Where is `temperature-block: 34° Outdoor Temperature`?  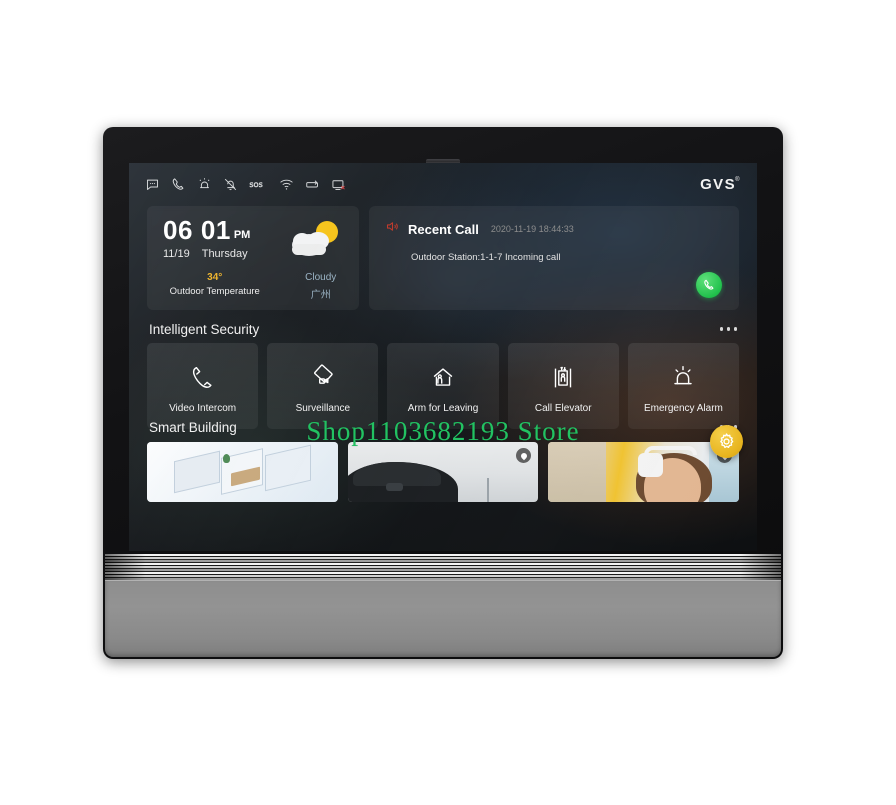 temperature-block: 34° Outdoor Temperature is located at coordinates (215, 286).